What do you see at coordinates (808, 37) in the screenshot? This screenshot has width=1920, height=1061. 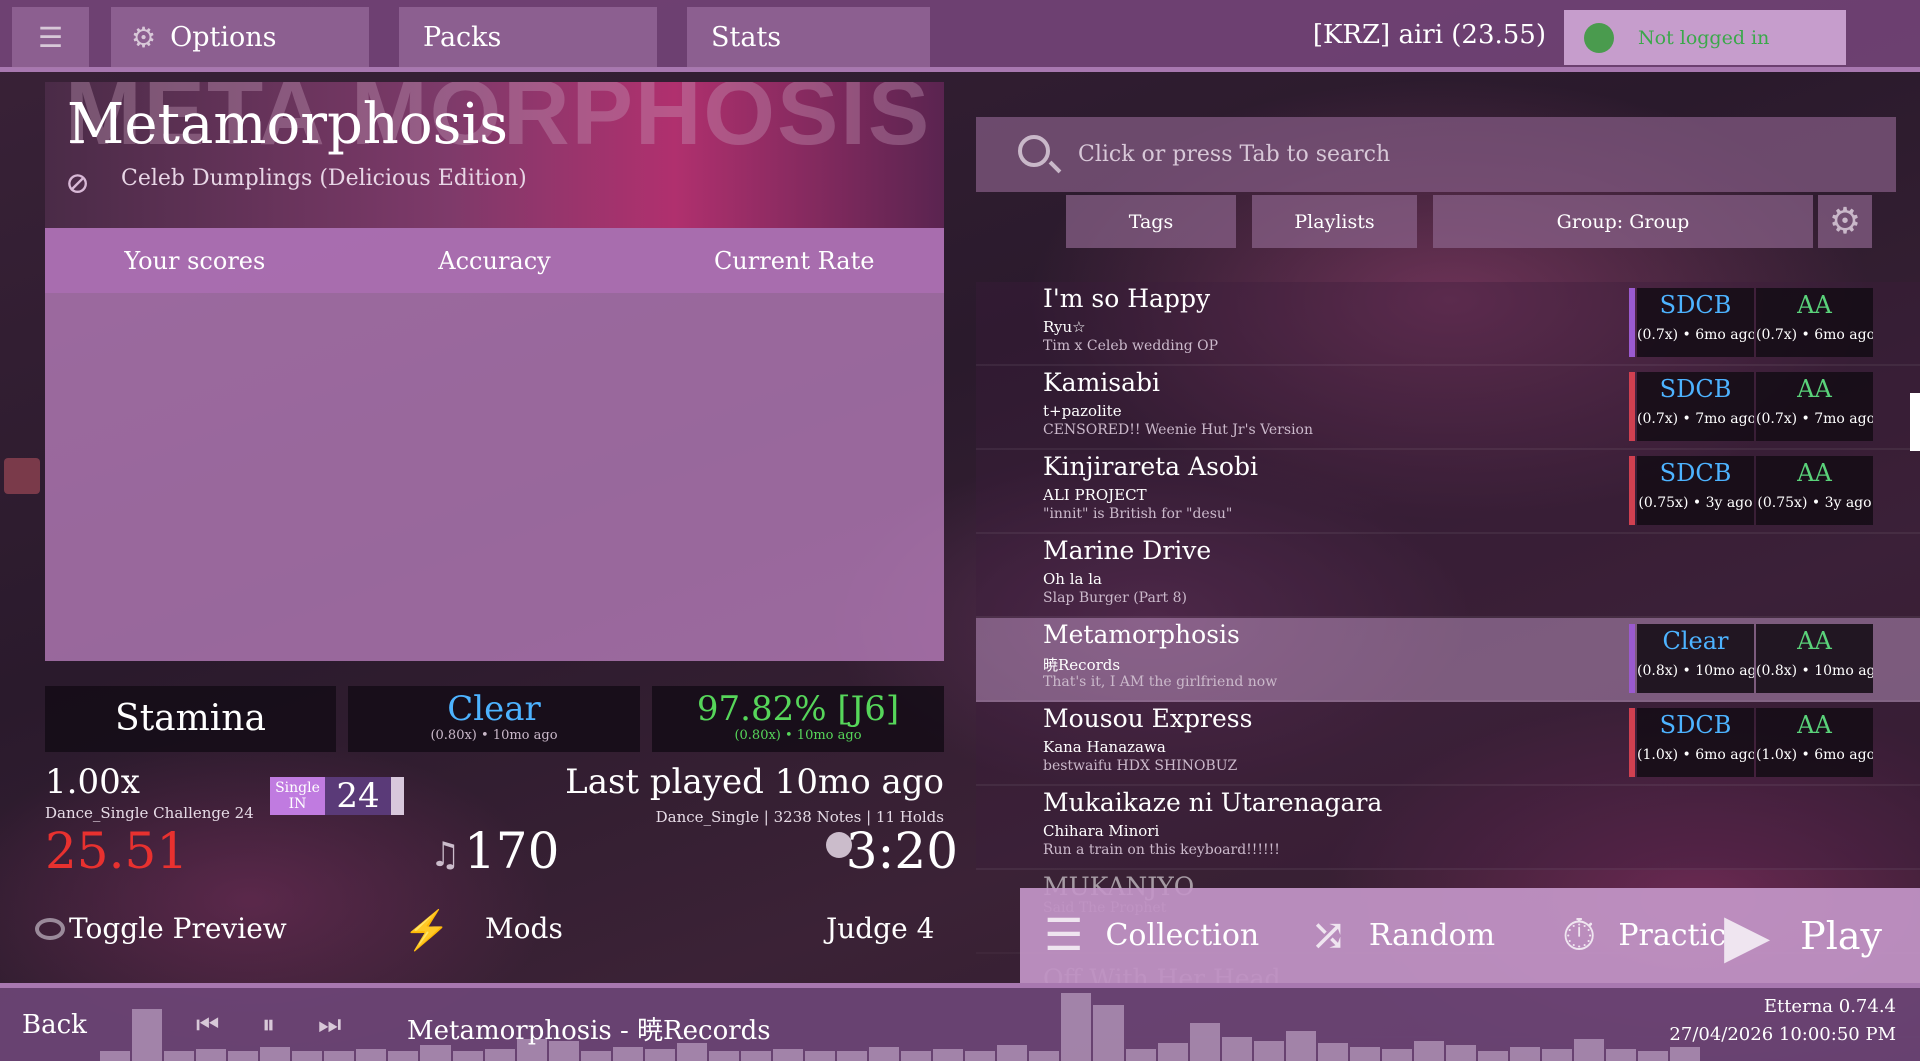 I see `stats-button: Stats` at bounding box center [808, 37].